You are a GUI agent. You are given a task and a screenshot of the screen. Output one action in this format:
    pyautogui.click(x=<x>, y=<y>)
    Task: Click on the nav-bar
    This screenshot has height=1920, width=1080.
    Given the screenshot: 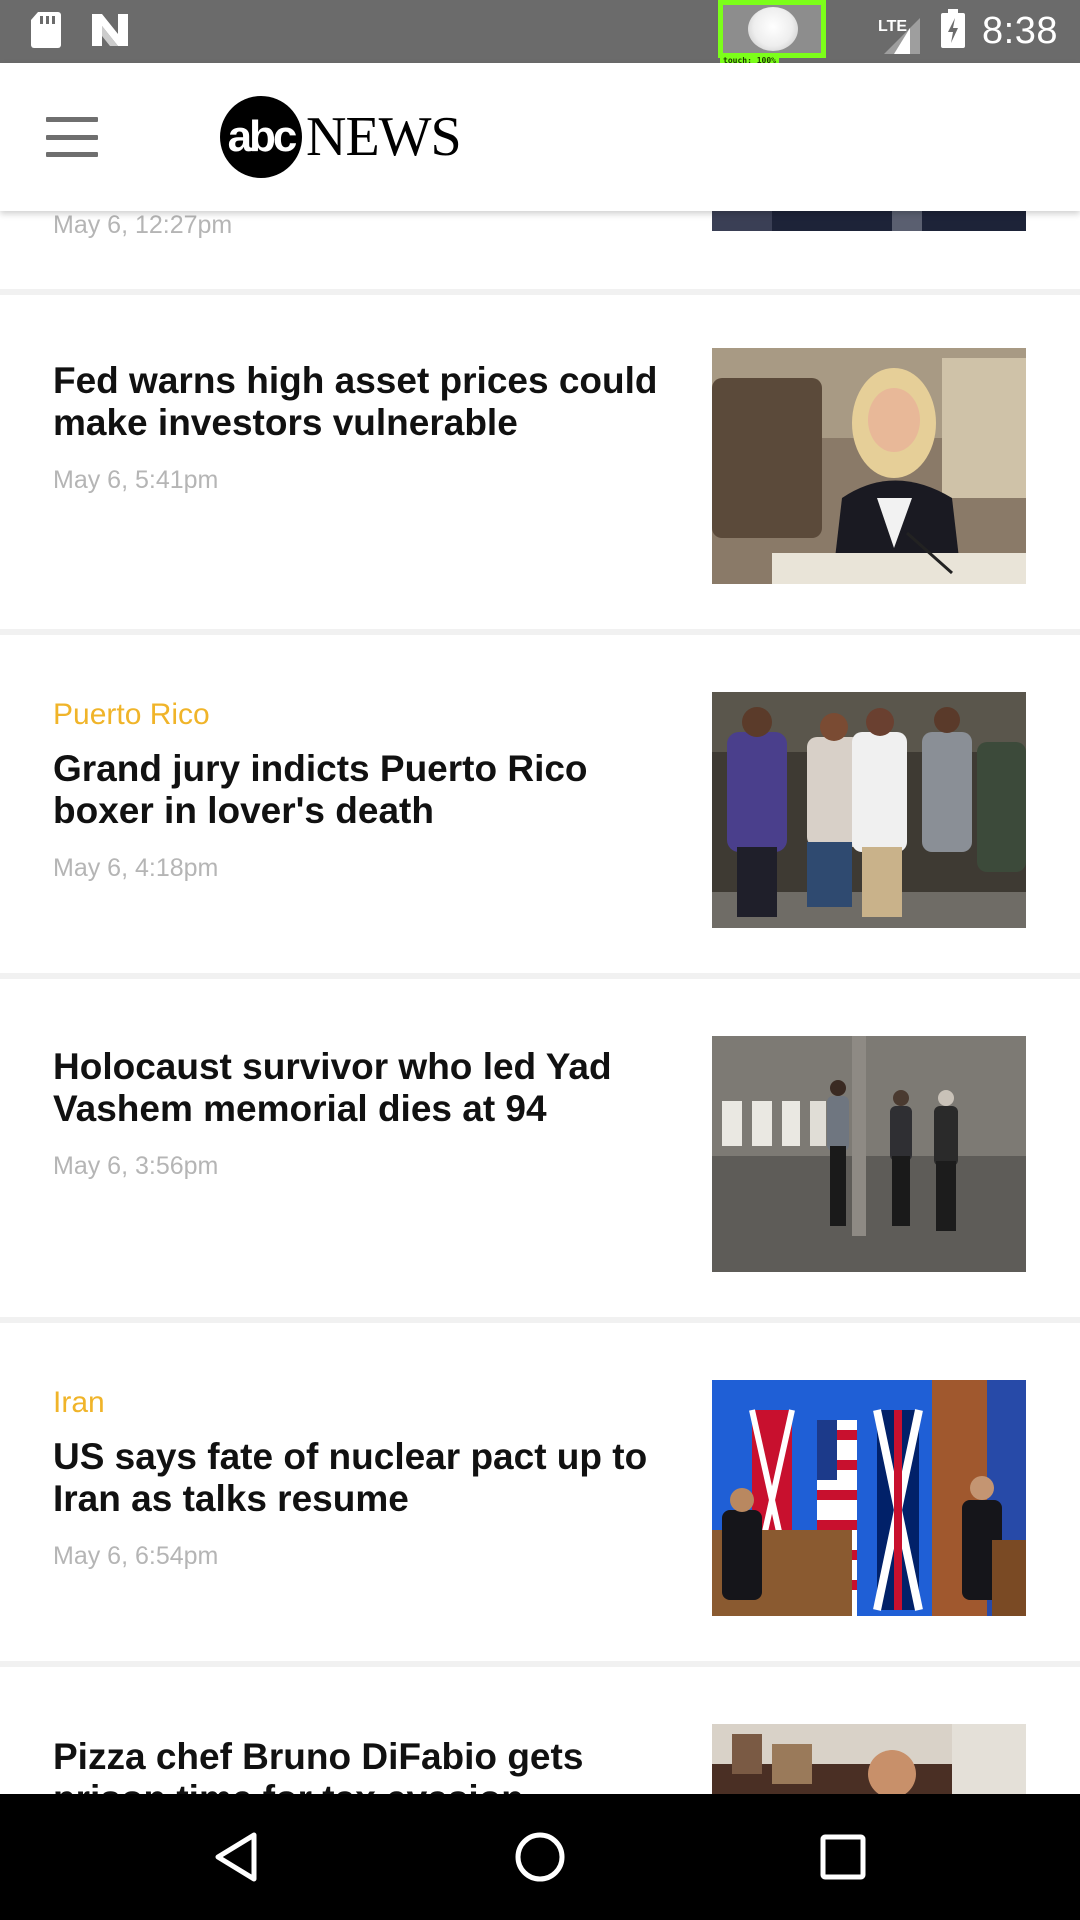 What is the action you would take?
    pyautogui.click(x=540, y=1857)
    